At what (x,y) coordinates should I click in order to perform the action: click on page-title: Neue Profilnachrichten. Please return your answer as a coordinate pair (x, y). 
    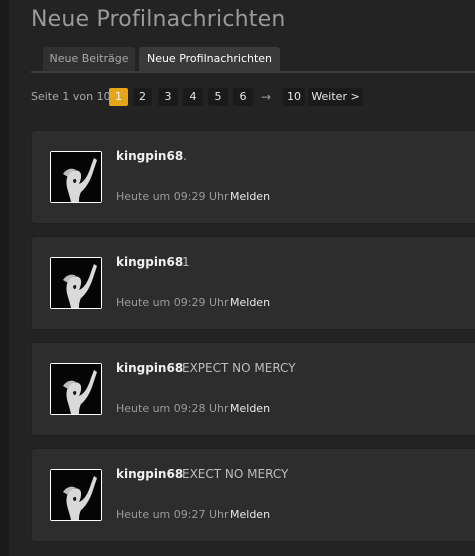
    Looking at the image, I should click on (158, 19).